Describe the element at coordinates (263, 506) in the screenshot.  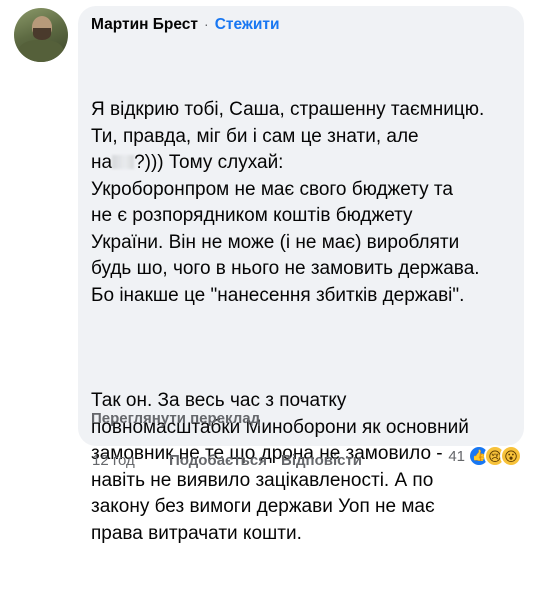
I see `comment-line: закону без вимоги держави Уоп не має` at that location.